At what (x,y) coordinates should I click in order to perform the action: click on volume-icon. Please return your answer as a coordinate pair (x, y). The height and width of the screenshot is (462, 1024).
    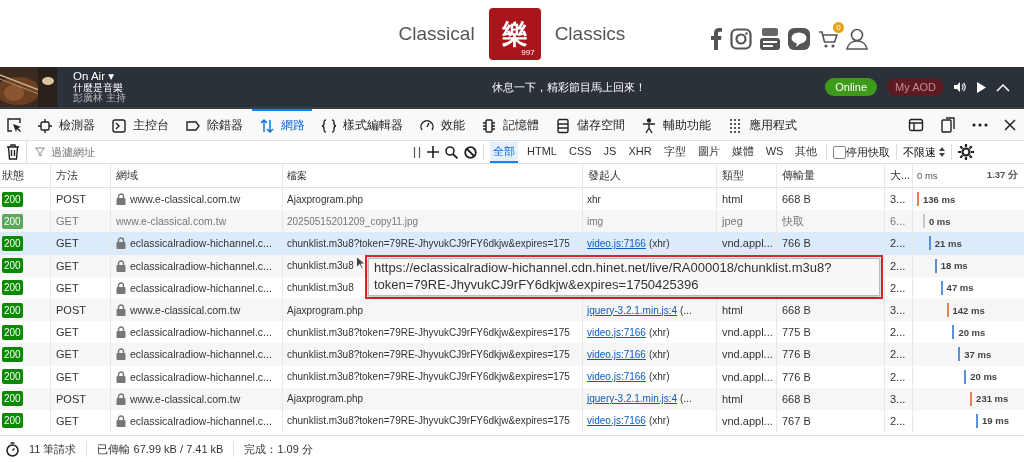
    Looking at the image, I should click on (960, 87).